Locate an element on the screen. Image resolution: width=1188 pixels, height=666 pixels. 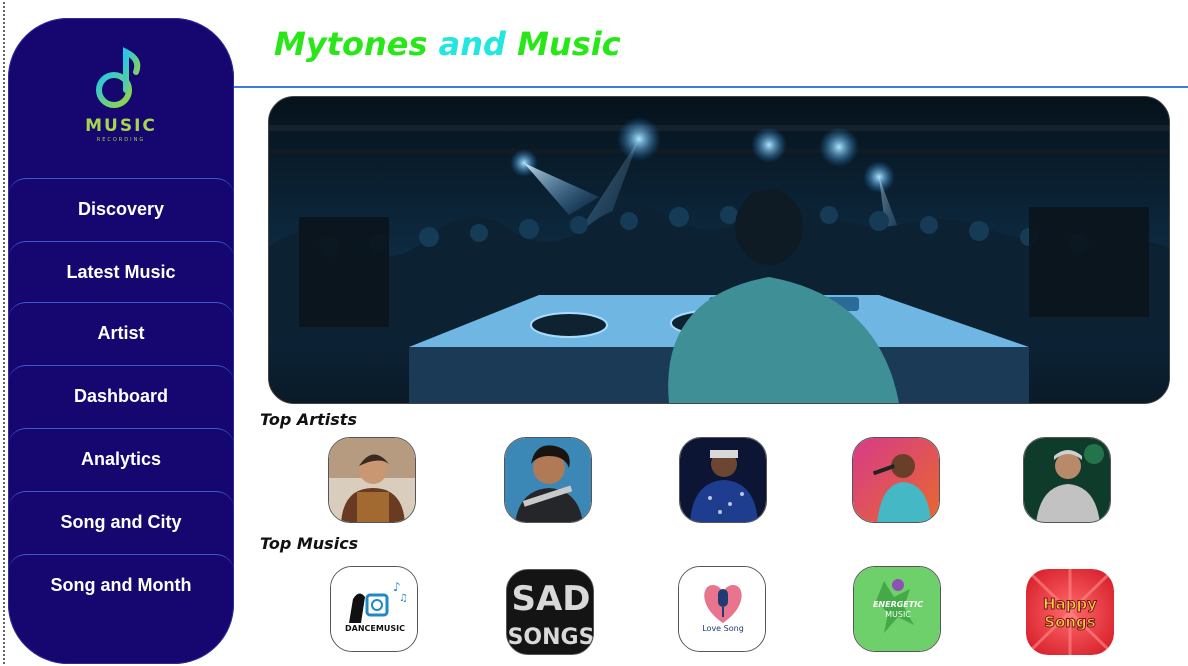
music-card-dance-music: ♪ ♫ DANCEMUSIC is located at coordinates (374, 609).